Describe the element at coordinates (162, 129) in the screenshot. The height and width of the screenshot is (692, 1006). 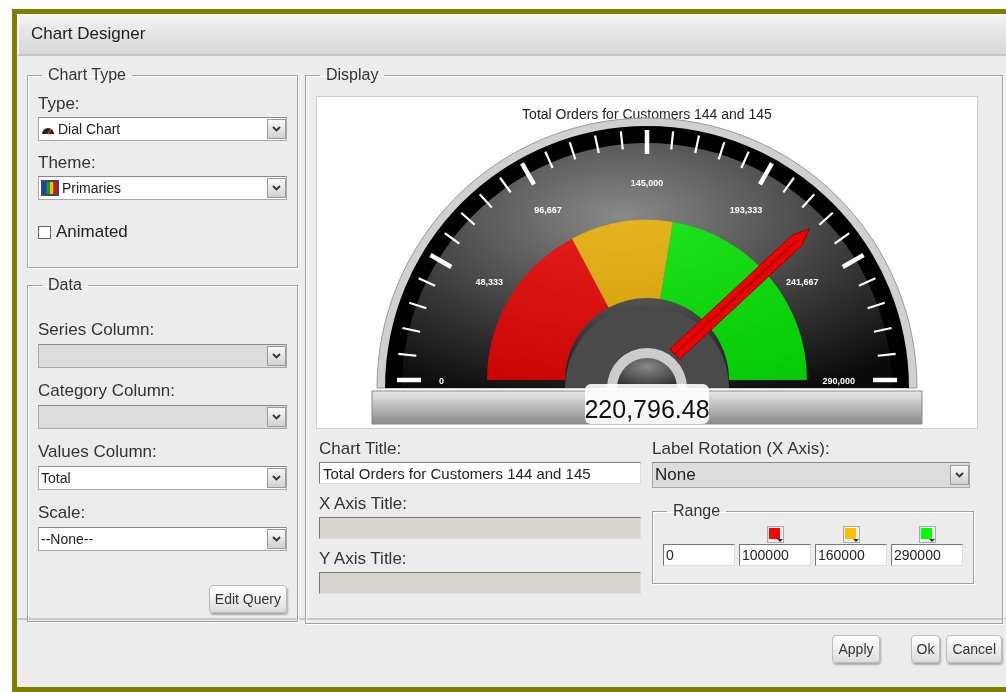
I see `dropdown: Dial Chart` at that location.